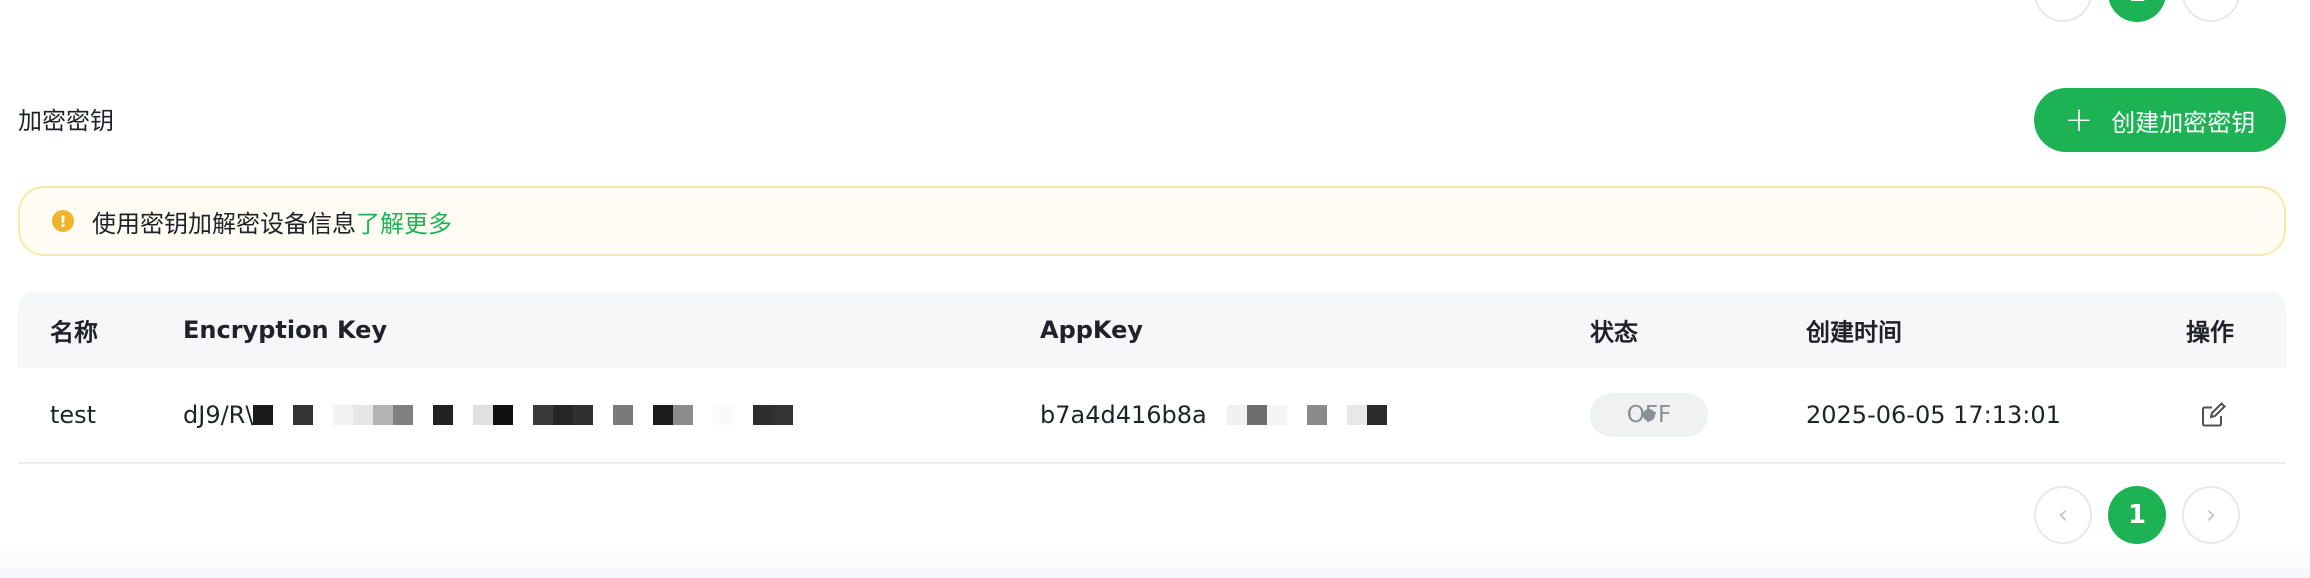  I want to click on encryption-key-text: dJ9/R\, so click(218, 415).